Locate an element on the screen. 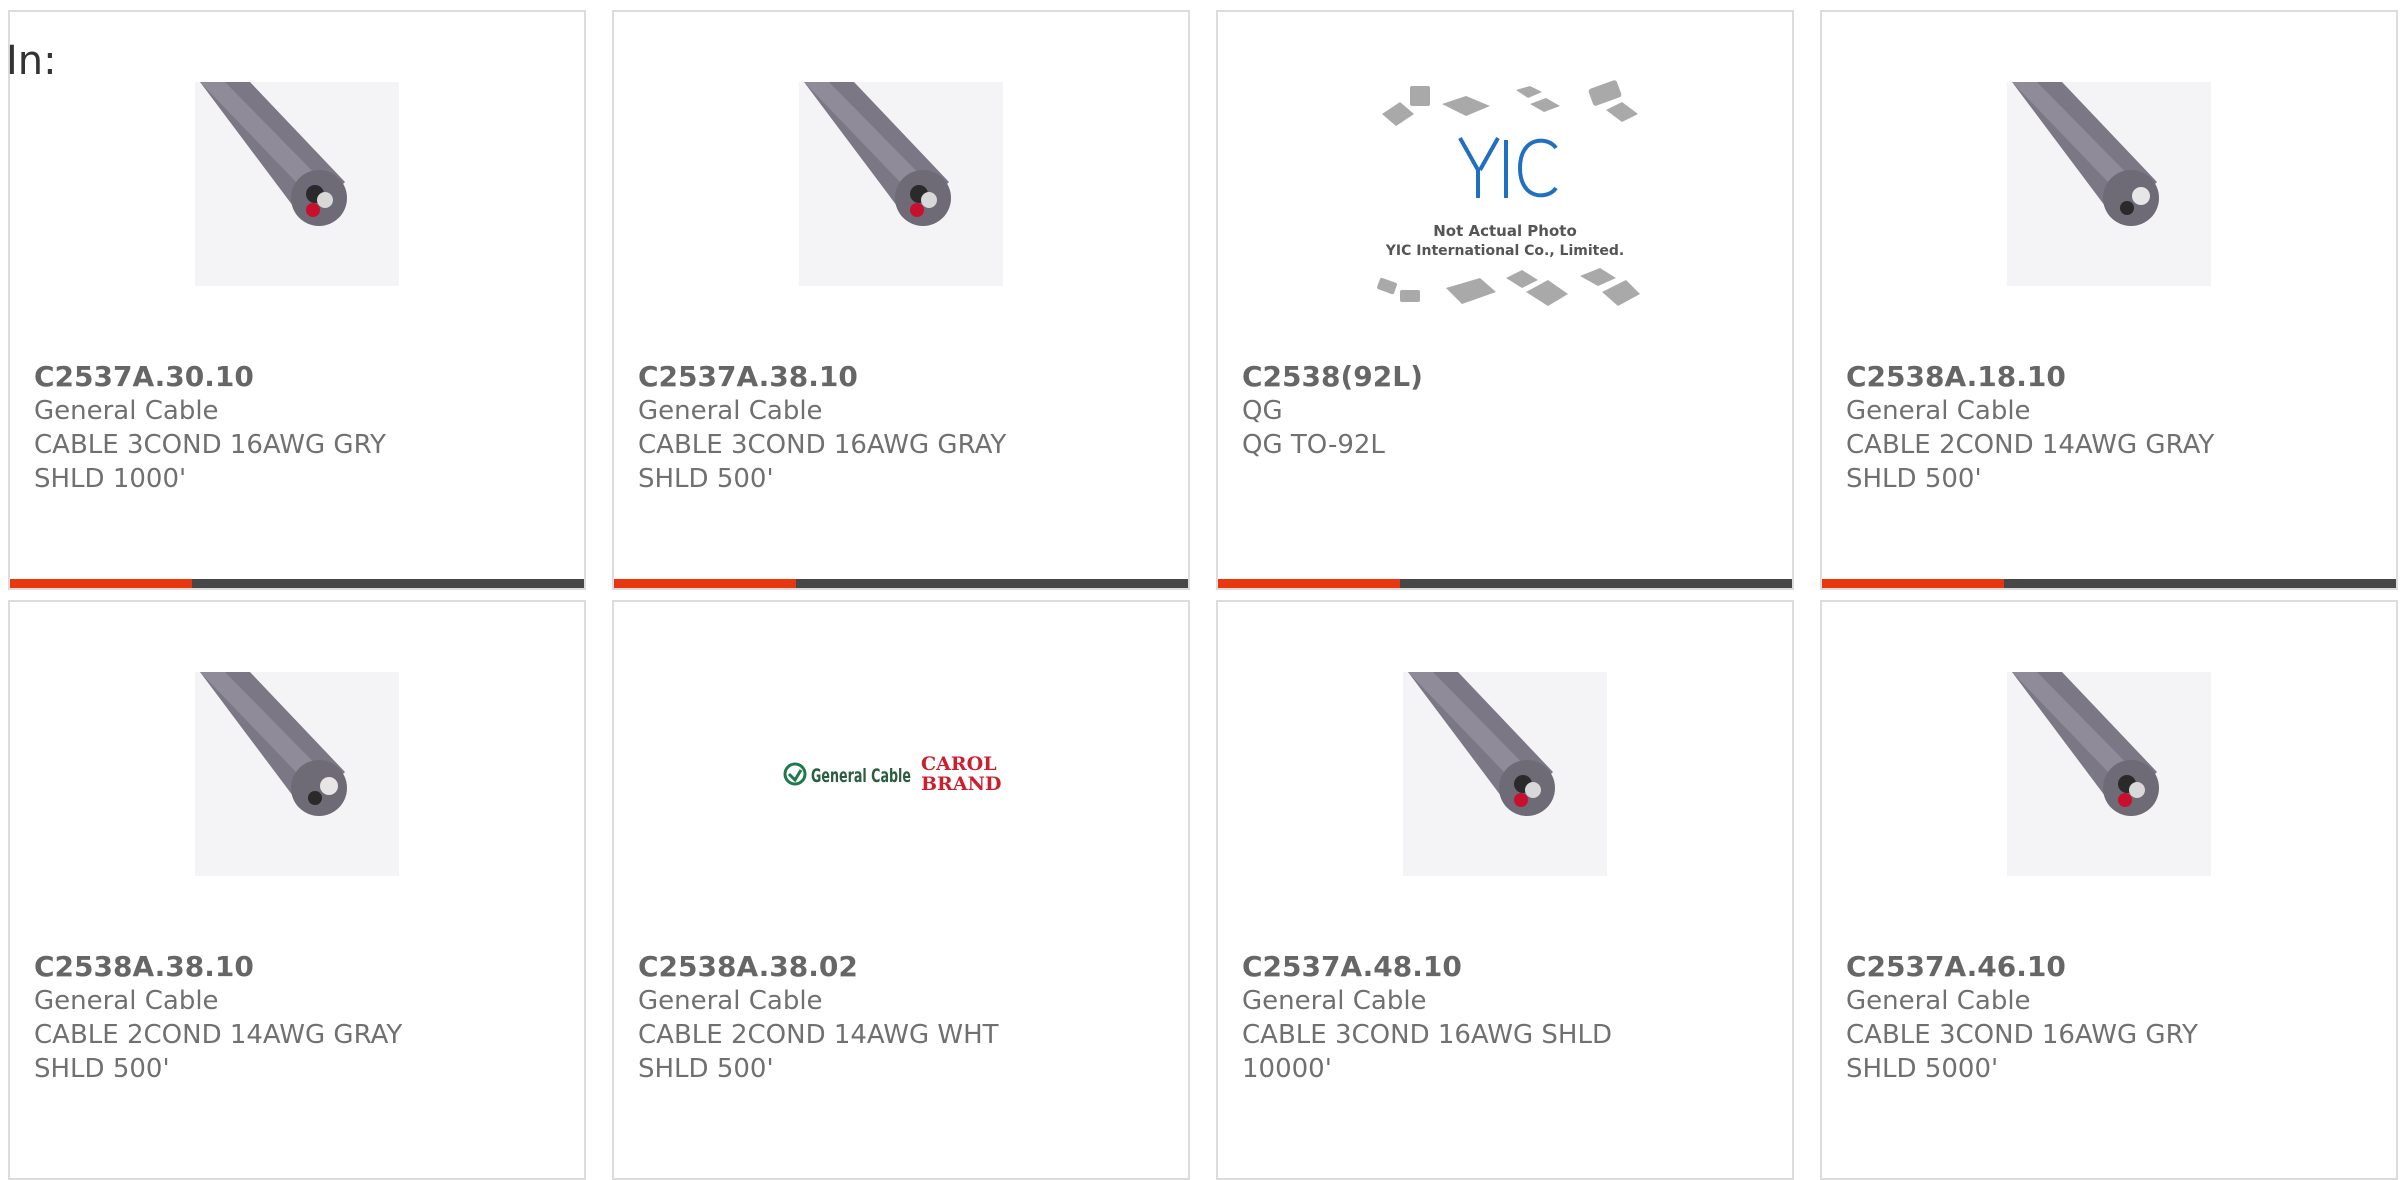 This screenshot has width=2400, height=1180. brand-logo: General Cable CAROL BRAND is located at coordinates (901, 774).